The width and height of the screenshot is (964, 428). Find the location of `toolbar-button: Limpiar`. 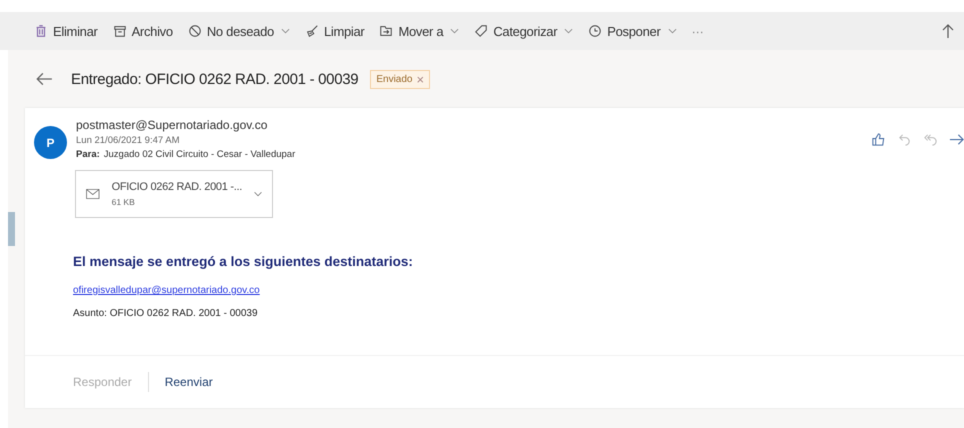

toolbar-button: Limpiar is located at coordinates (334, 31).